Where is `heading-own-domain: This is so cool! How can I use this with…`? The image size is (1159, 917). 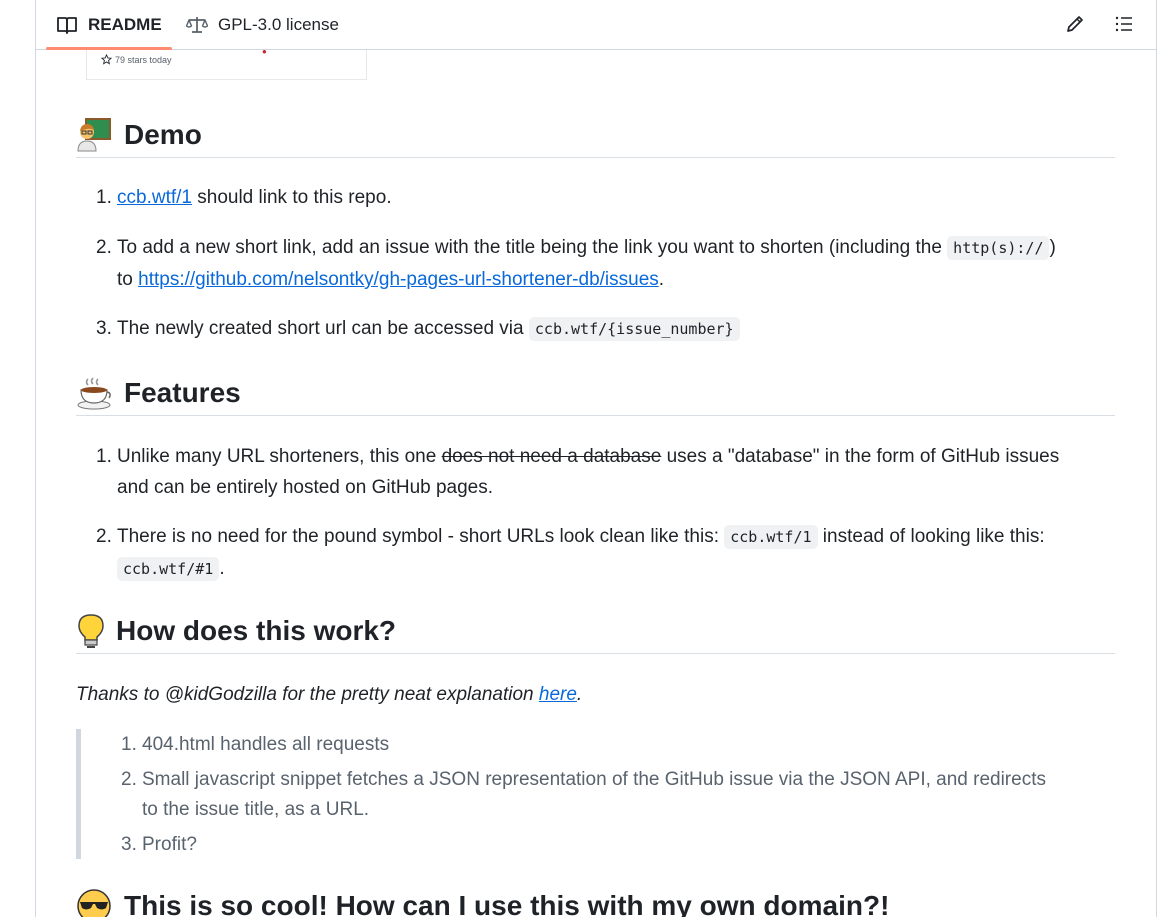
heading-own-domain: This is so cool! How can I use this with… is located at coordinates (595, 900).